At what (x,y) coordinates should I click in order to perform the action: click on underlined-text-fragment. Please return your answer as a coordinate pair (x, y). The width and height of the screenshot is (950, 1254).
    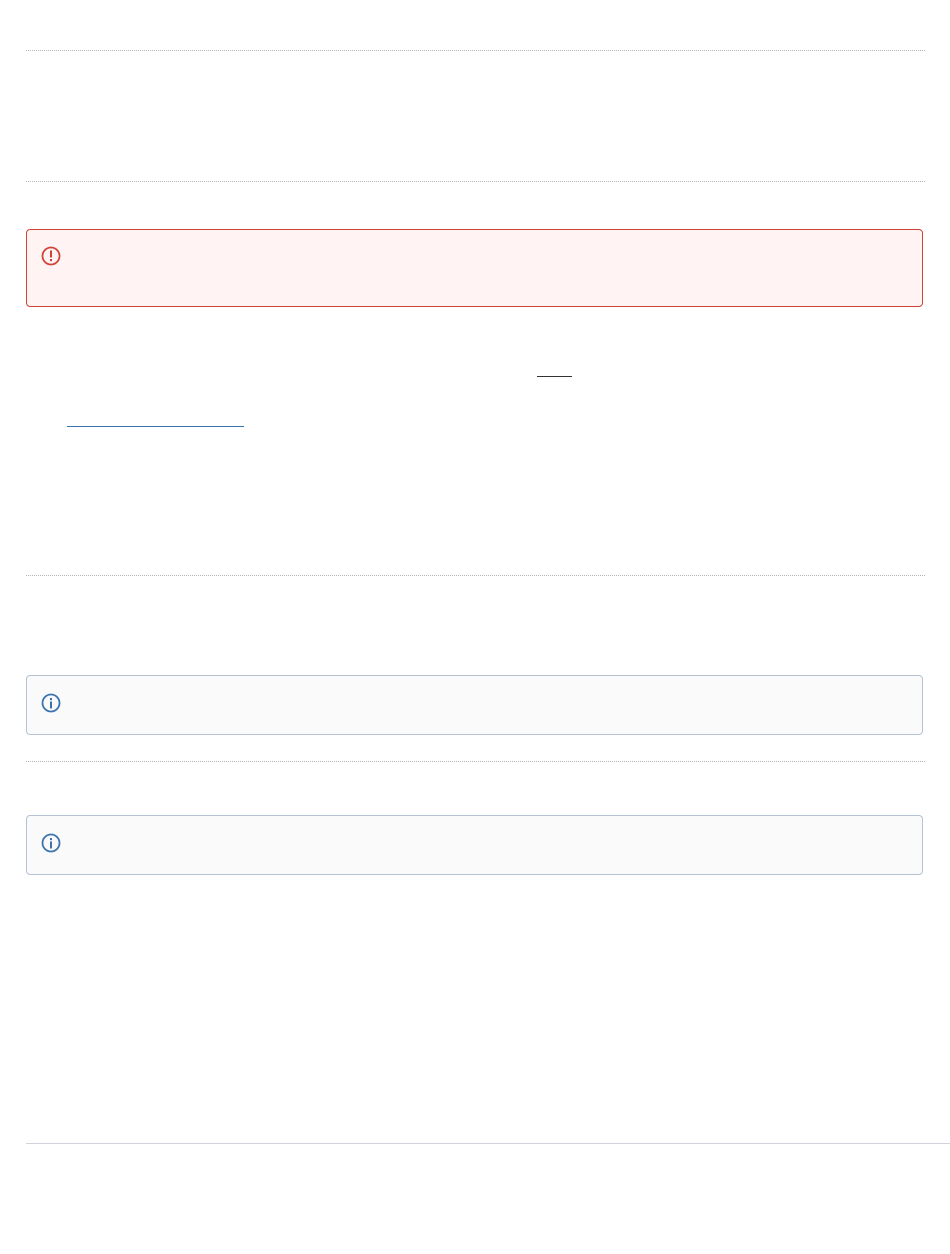
    Looking at the image, I should click on (554, 376).